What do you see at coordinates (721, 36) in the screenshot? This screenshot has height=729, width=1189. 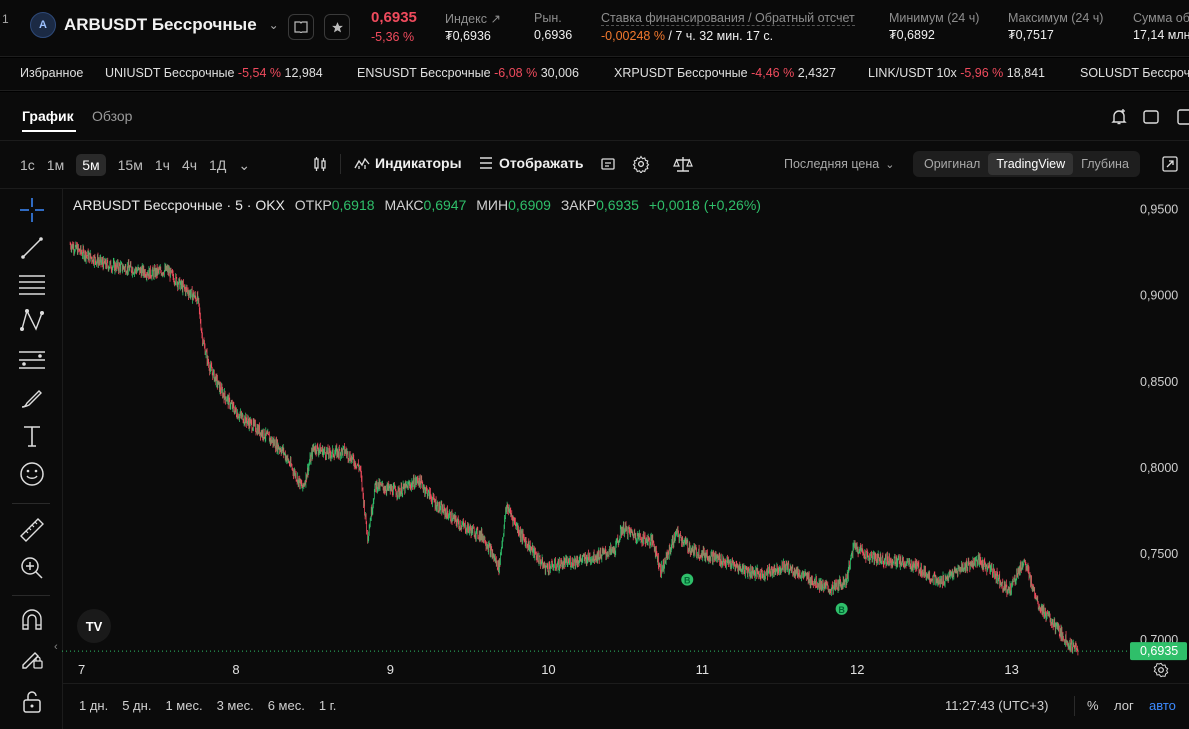 I see `funding-countdown: / 7 ч. 32 мин. 17 с.` at bounding box center [721, 36].